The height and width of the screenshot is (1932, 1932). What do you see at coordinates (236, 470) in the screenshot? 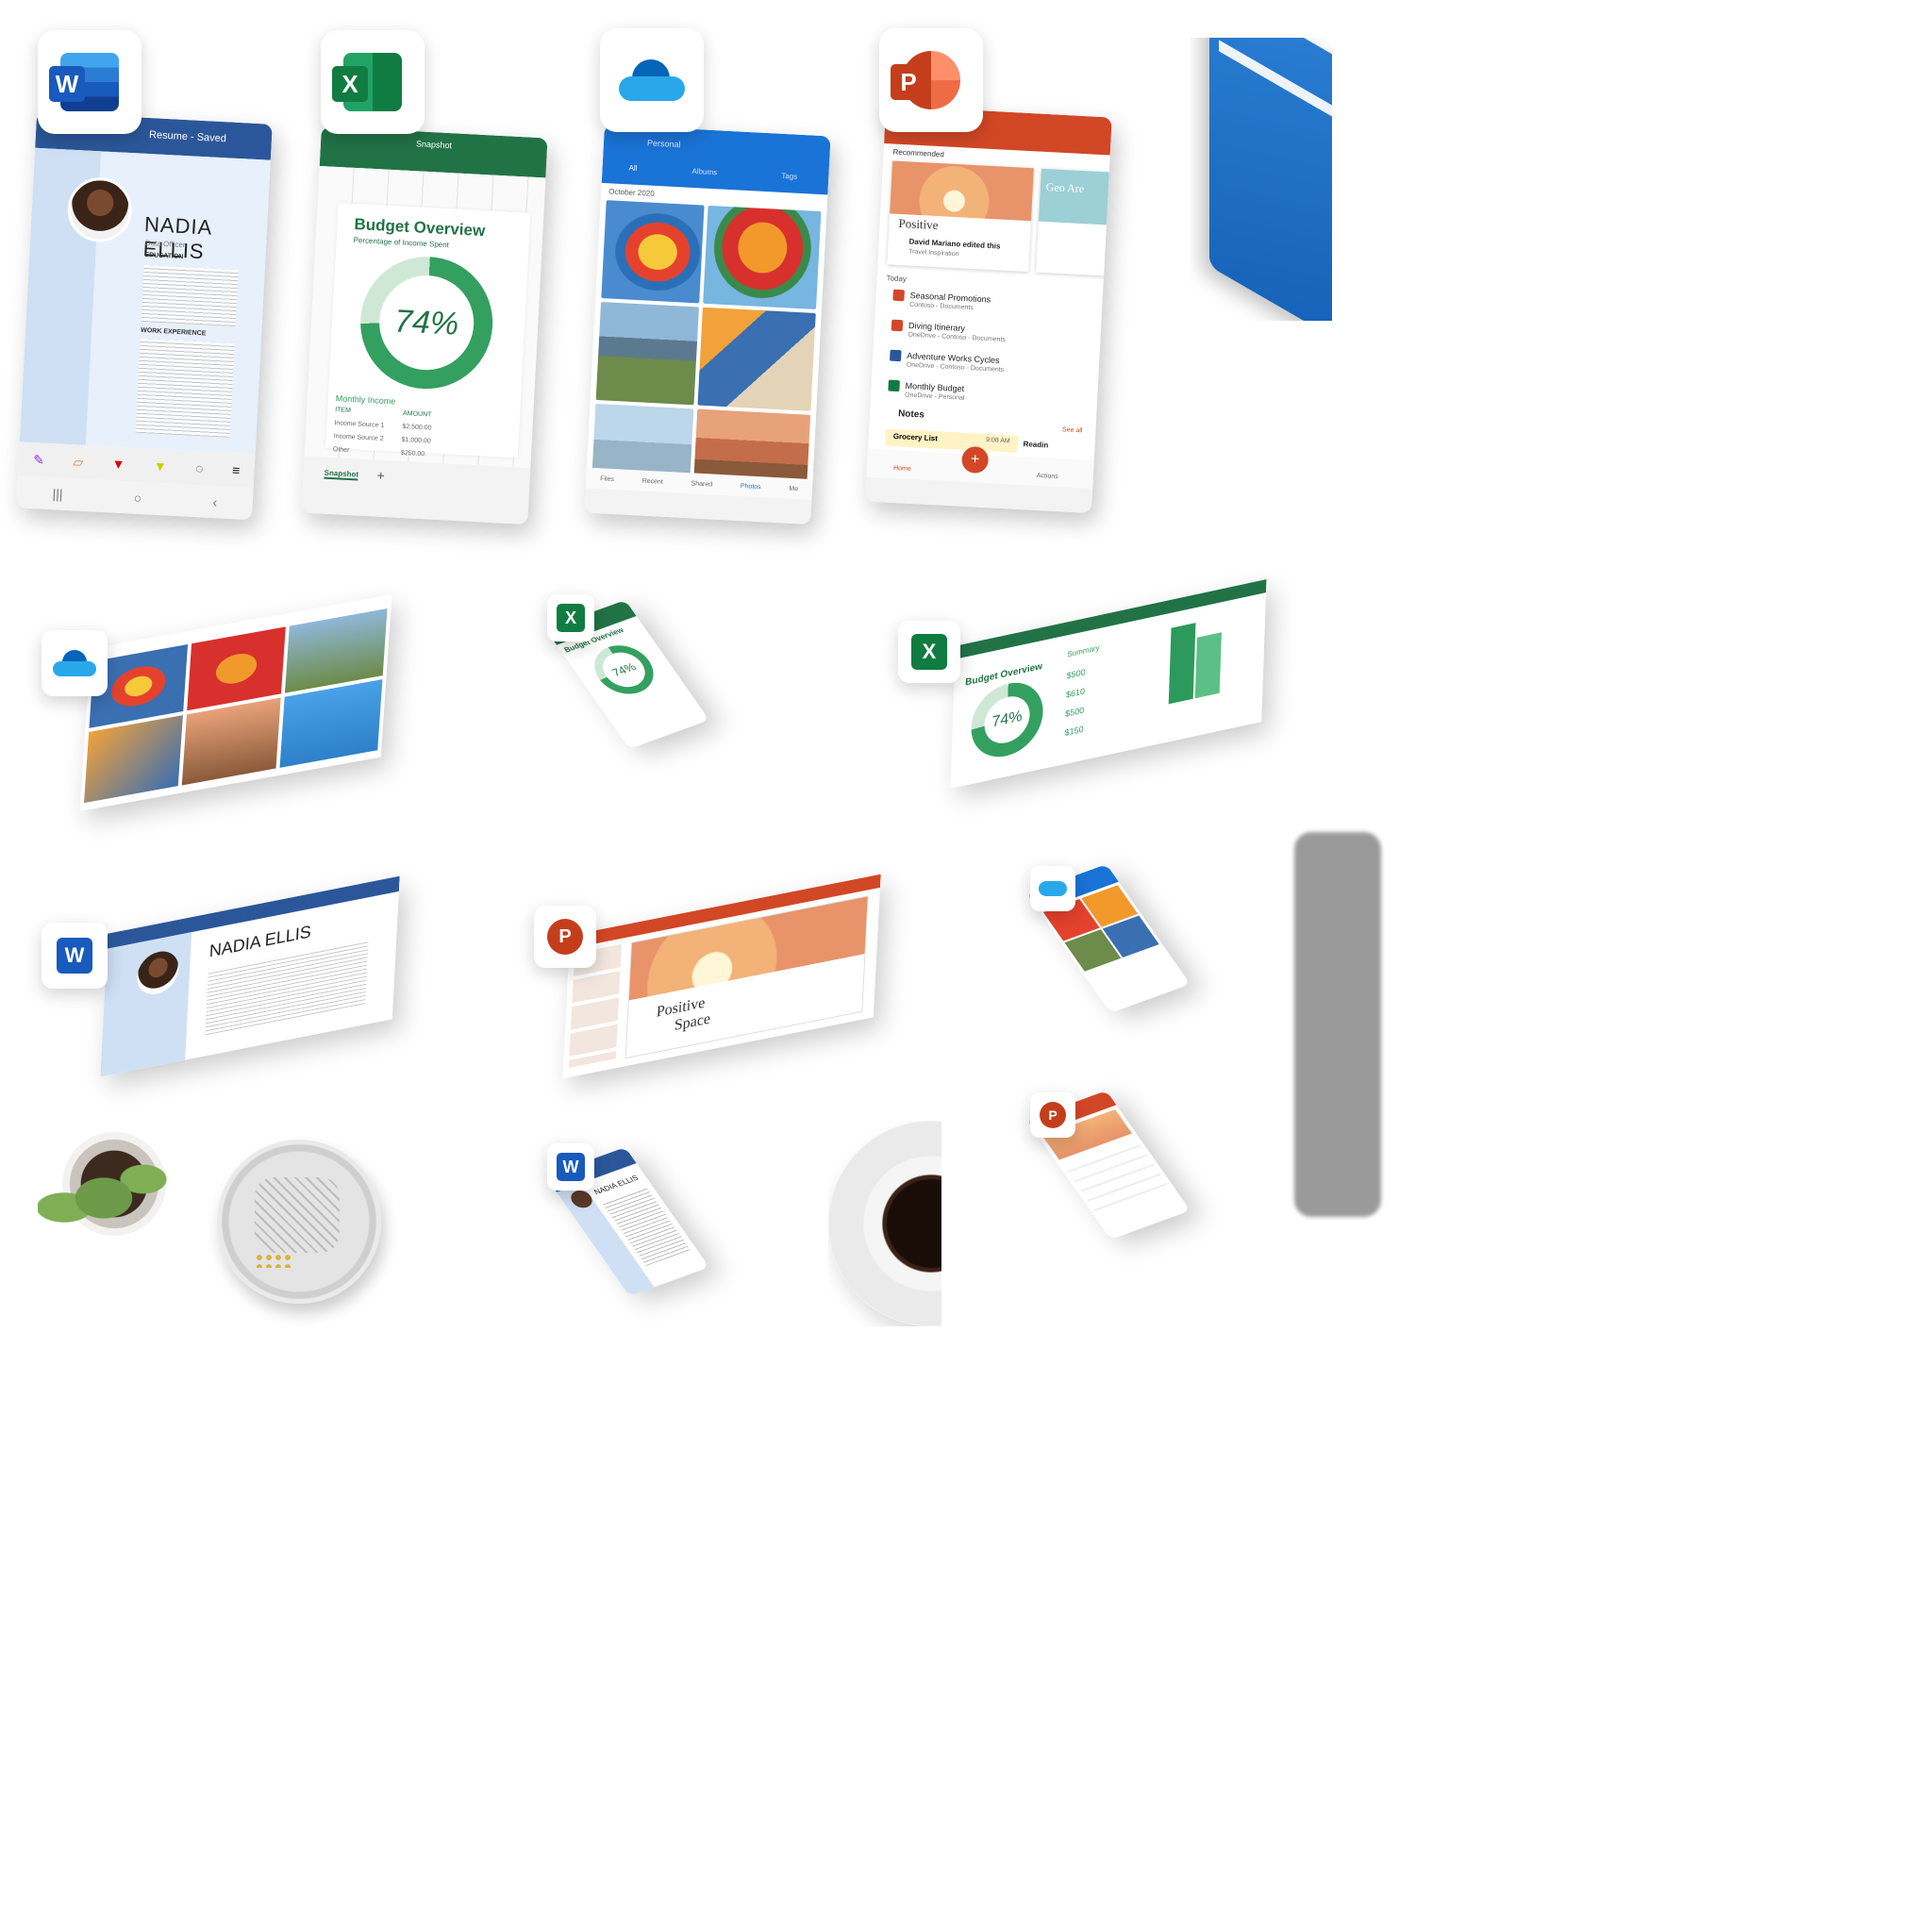
I see `ink-thickness-icon: ≡` at bounding box center [236, 470].